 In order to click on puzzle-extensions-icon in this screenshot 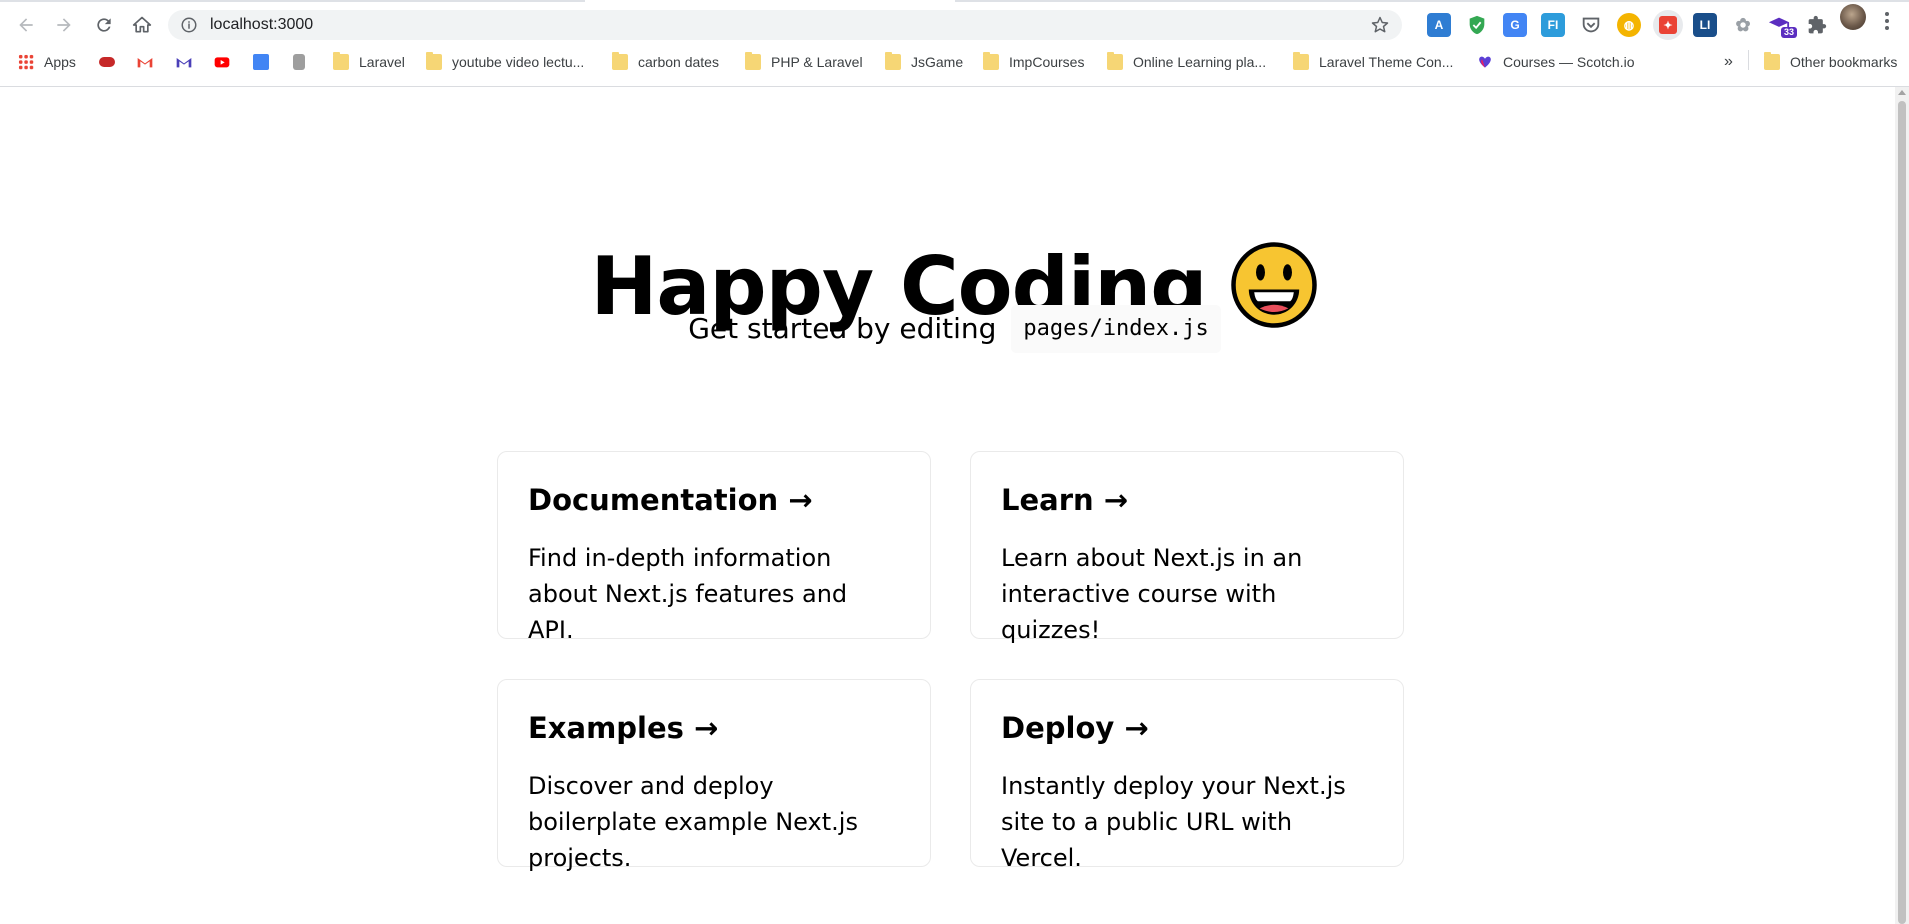, I will do `click(1817, 25)`.